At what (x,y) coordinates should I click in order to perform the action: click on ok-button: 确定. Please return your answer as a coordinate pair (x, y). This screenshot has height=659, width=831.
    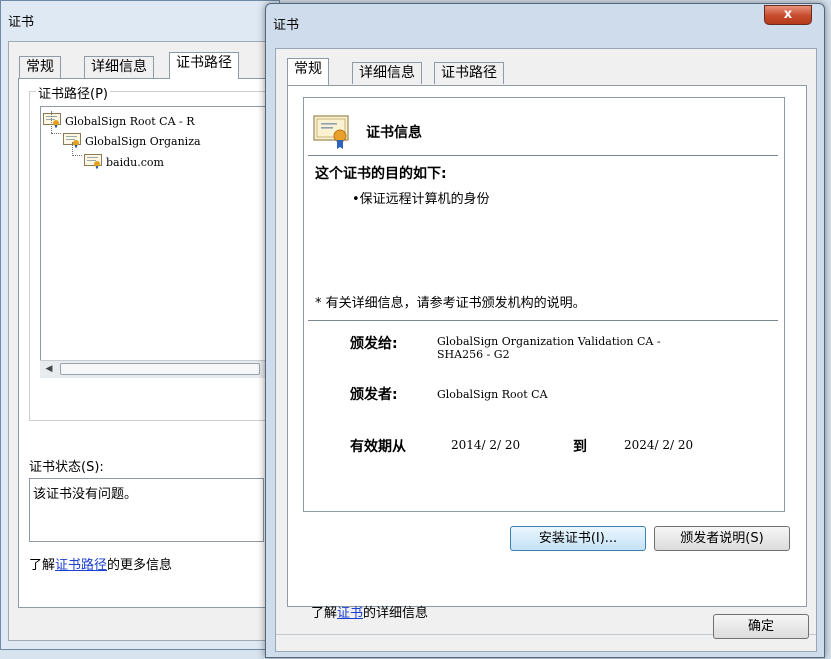
    Looking at the image, I should click on (761, 626).